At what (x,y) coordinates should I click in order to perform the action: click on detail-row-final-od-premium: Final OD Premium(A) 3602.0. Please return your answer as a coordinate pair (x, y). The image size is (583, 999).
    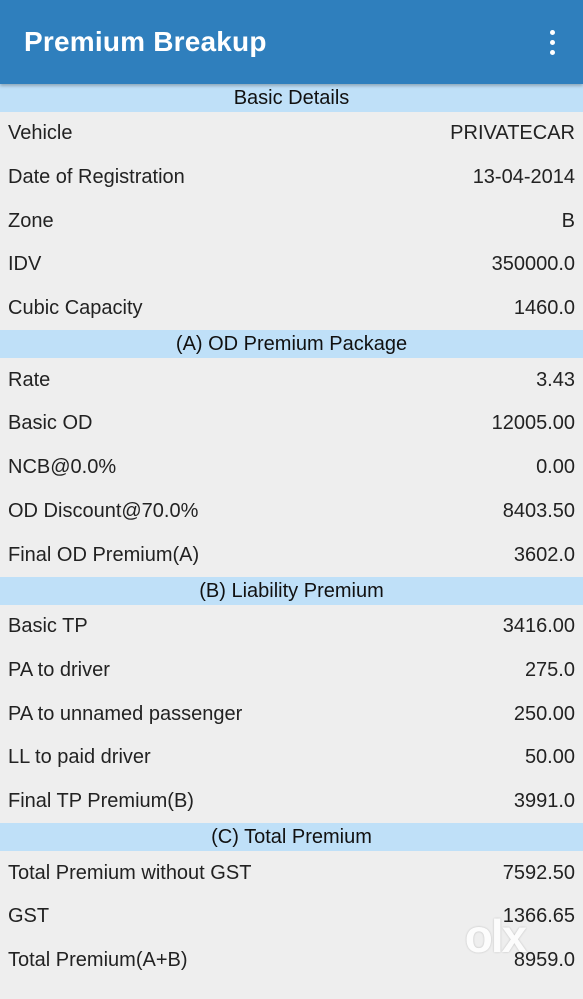
    Looking at the image, I should click on (291, 555).